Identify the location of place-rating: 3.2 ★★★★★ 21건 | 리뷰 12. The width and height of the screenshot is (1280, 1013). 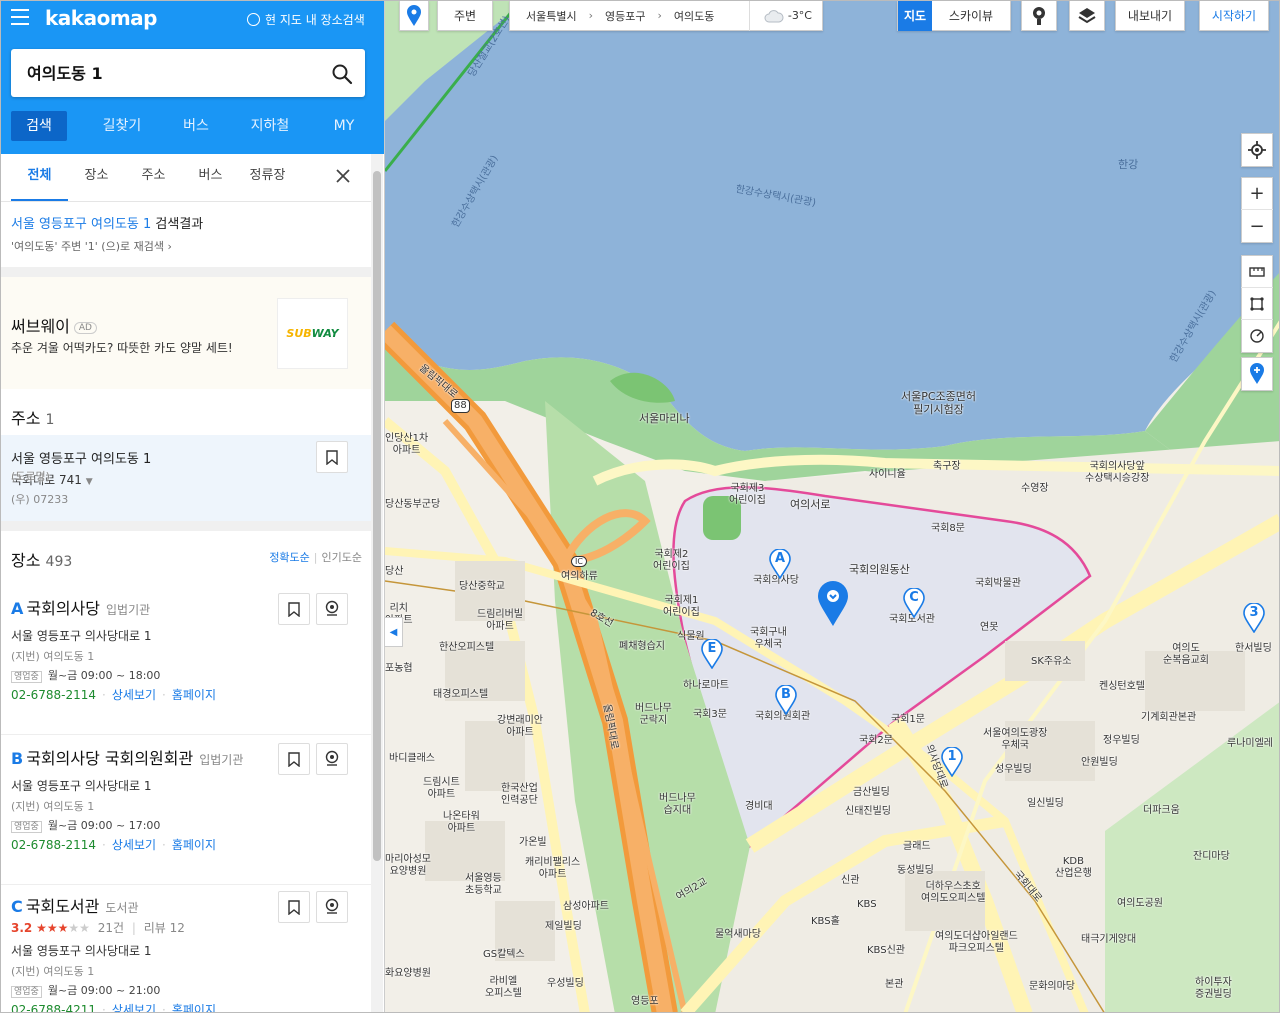
(98, 927).